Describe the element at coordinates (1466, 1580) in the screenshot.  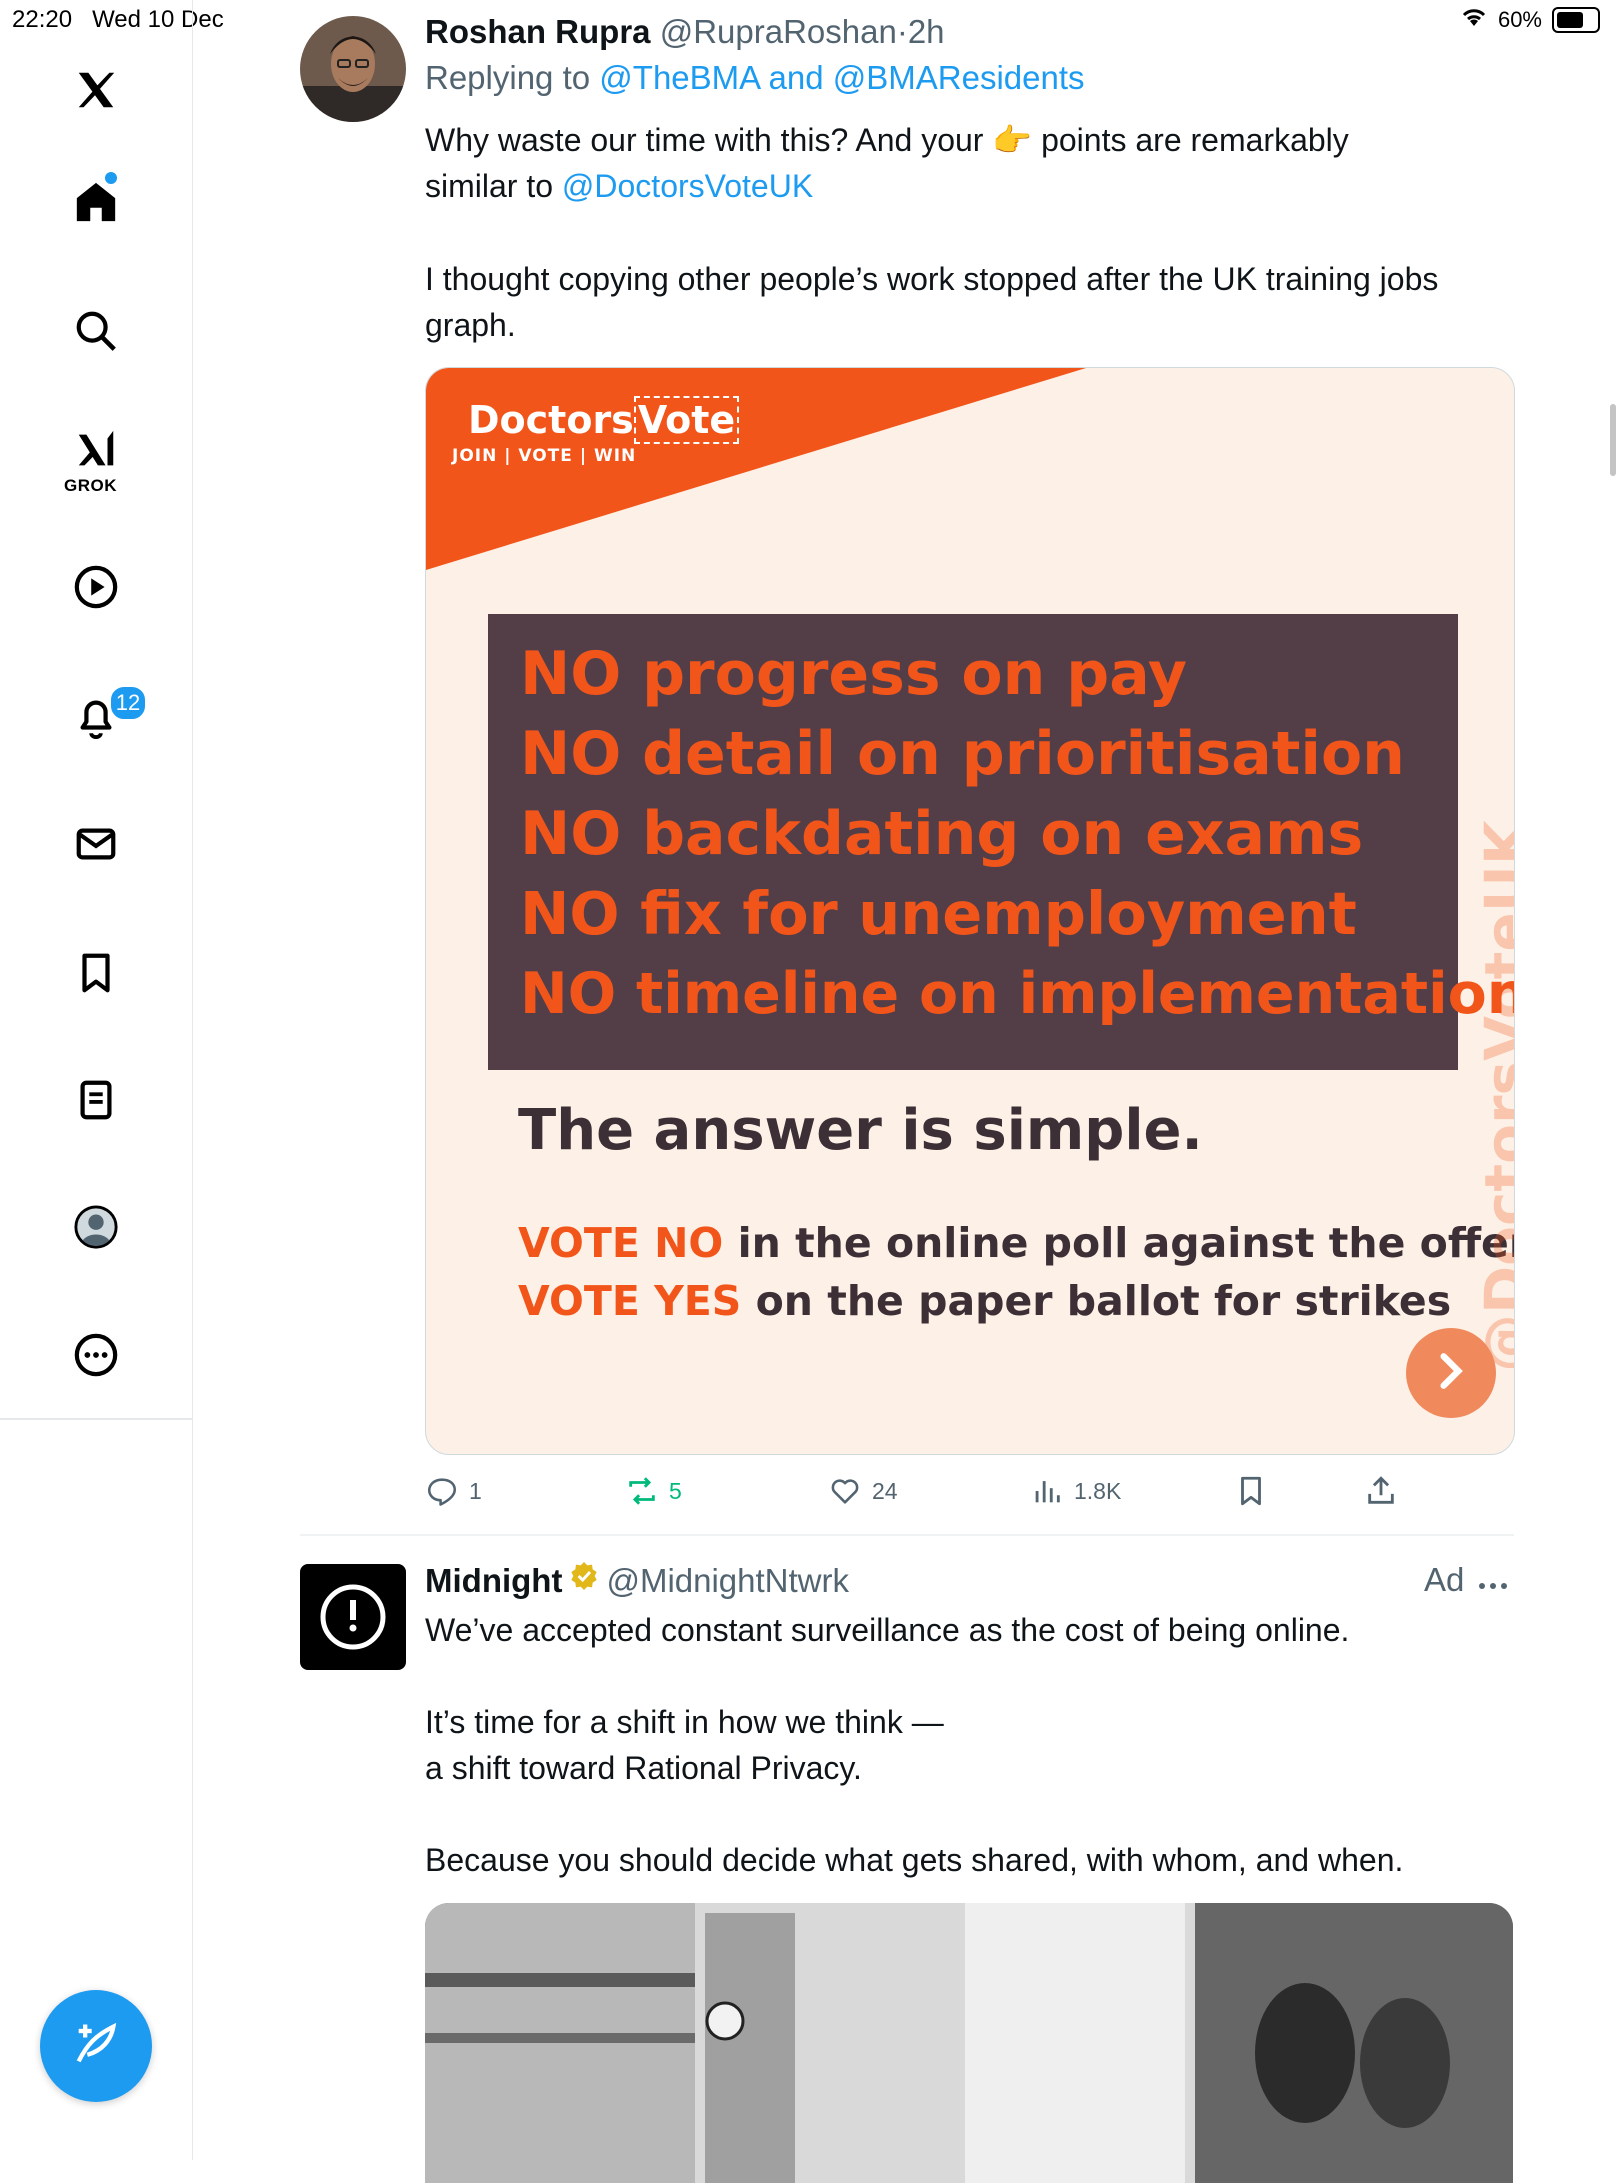
I see `ad-meta: Ad` at that location.